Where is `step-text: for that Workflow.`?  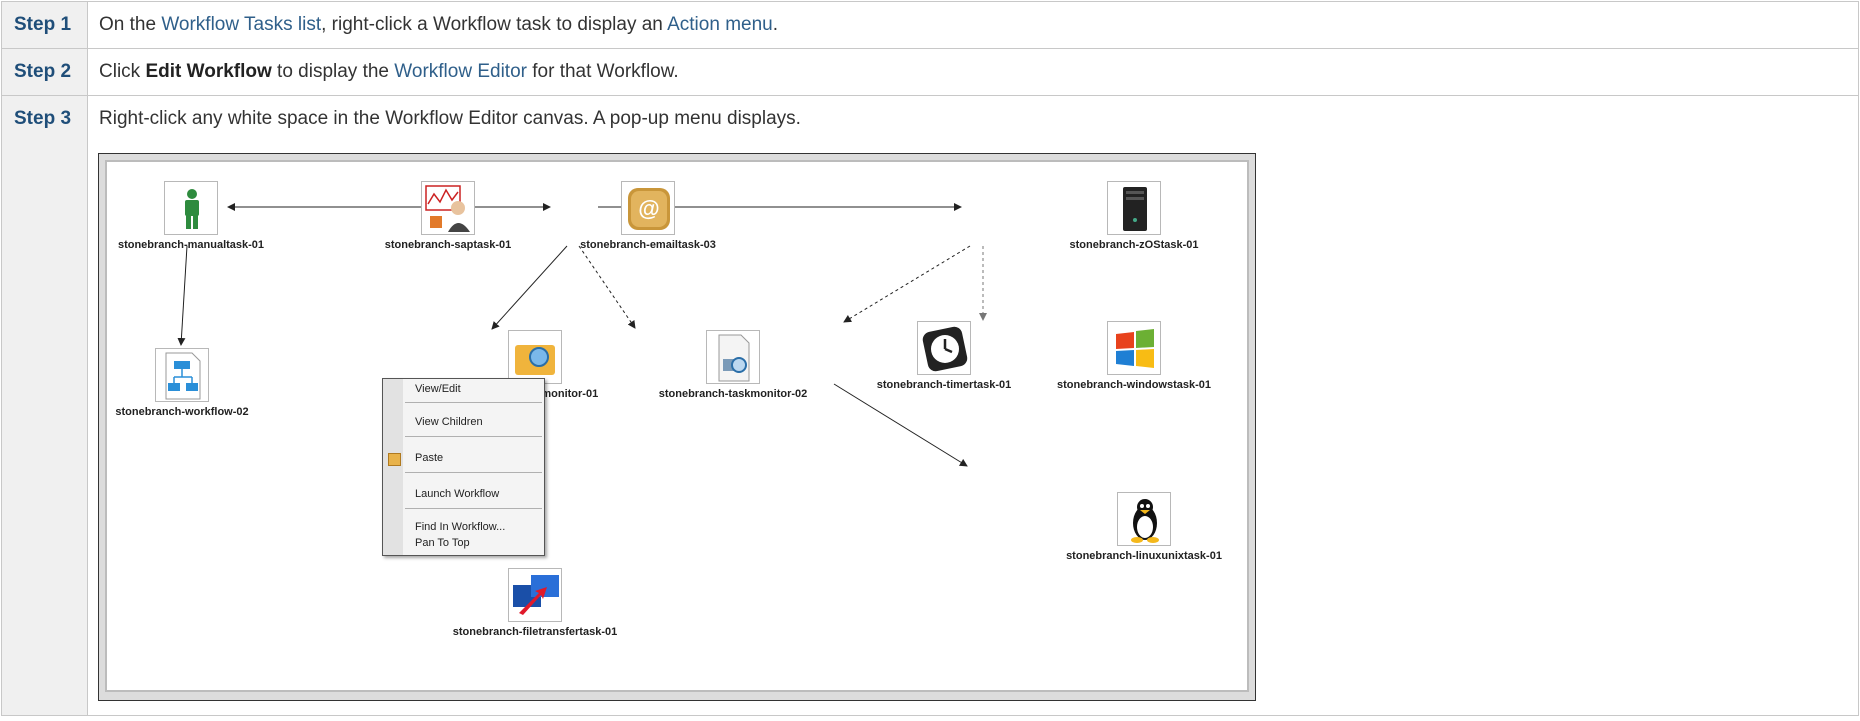
step-text: for that Workflow. is located at coordinates (602, 71).